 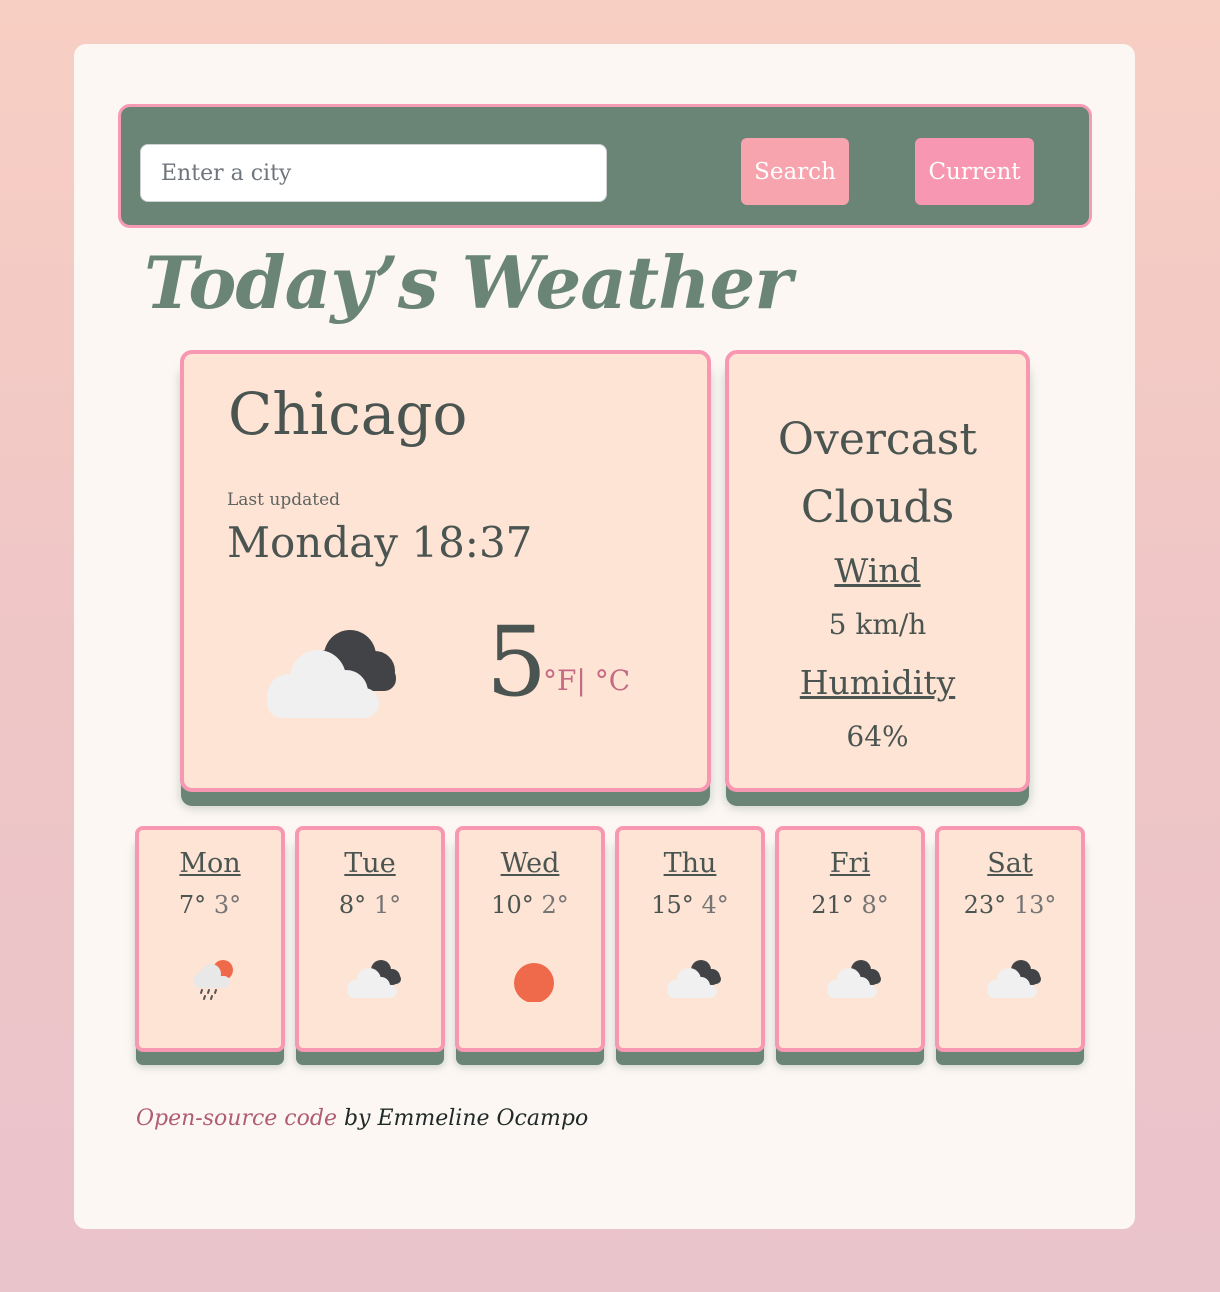 I want to click on forecast-day-name: Fri, so click(x=850, y=863).